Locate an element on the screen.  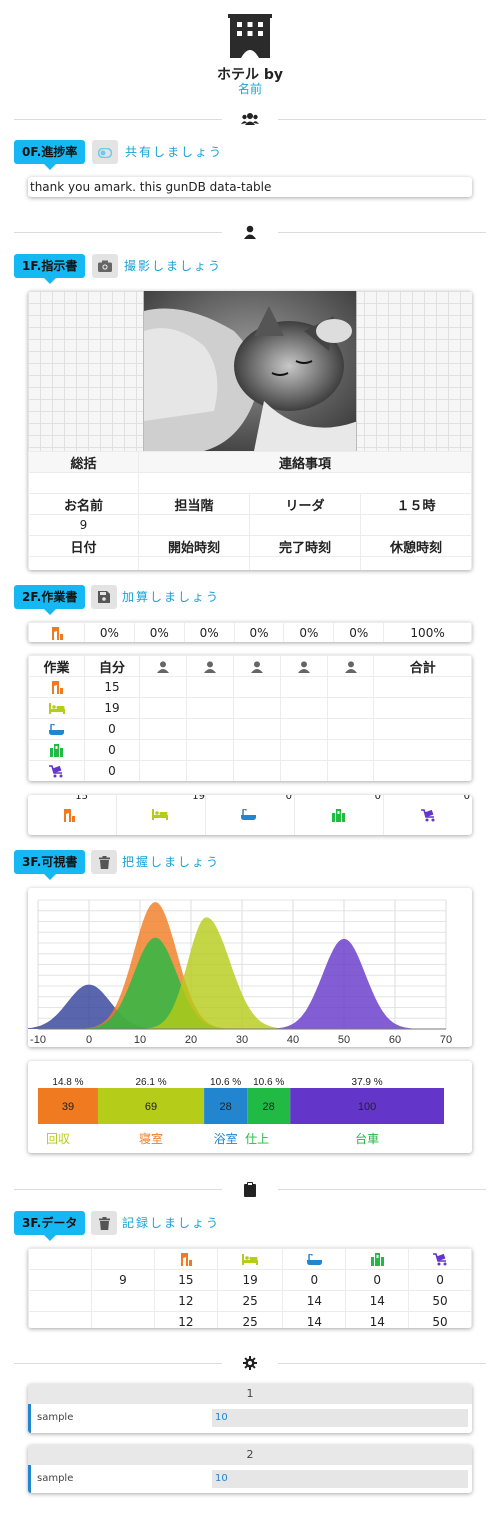
task-bedroom is located at coordinates (56, 708).